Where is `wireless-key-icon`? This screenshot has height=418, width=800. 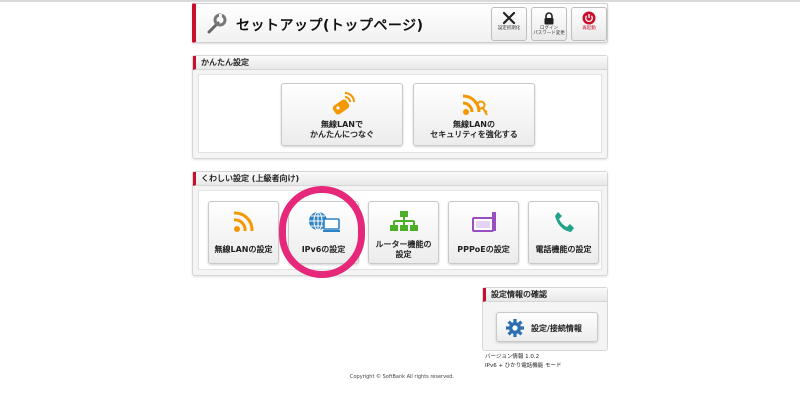
wireless-key-icon is located at coordinates (343, 103).